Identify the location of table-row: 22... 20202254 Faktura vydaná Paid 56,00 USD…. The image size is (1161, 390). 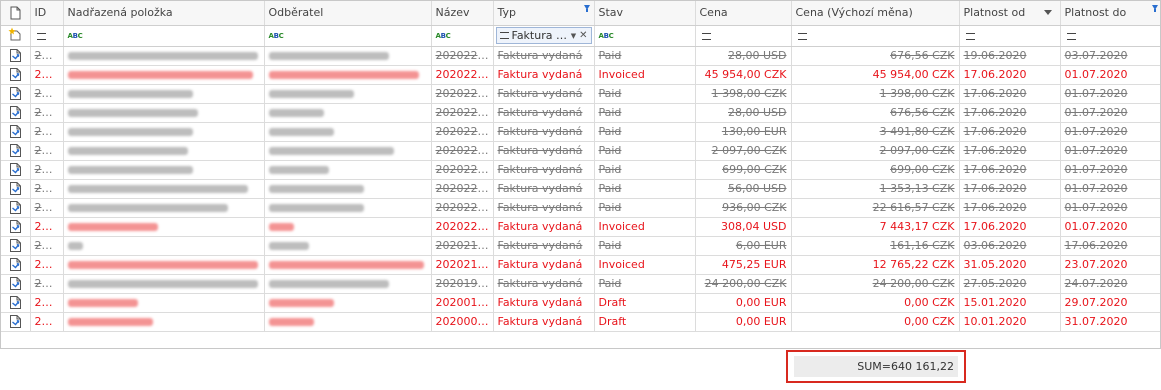
(580, 189).